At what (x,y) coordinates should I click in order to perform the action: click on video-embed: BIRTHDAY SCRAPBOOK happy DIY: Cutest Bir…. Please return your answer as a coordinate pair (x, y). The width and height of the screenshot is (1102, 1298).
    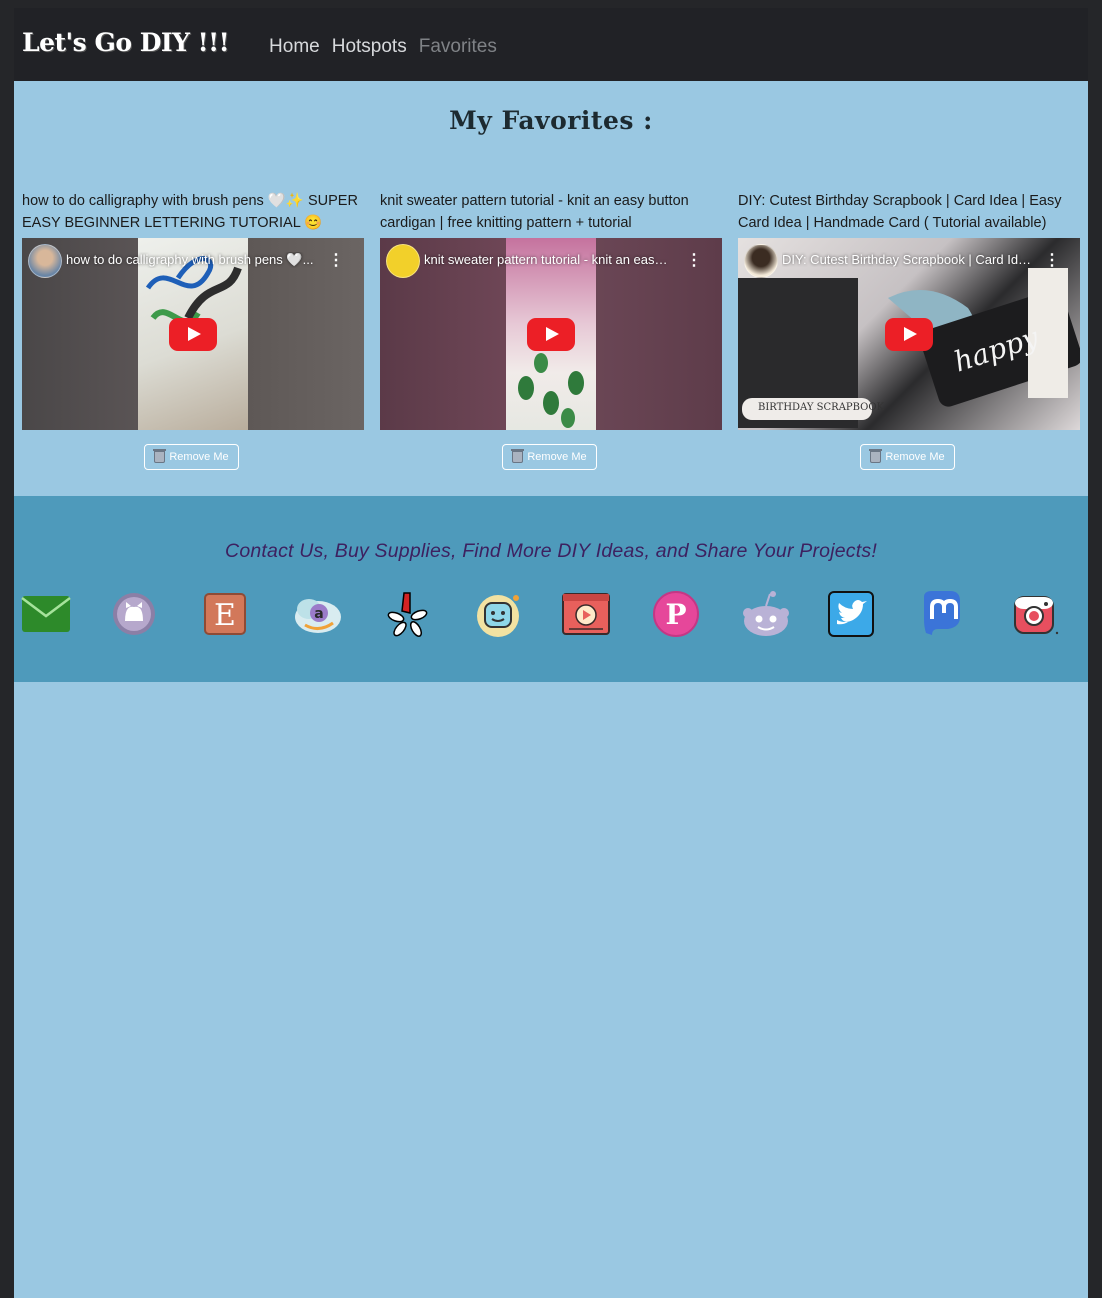
    Looking at the image, I should click on (909, 334).